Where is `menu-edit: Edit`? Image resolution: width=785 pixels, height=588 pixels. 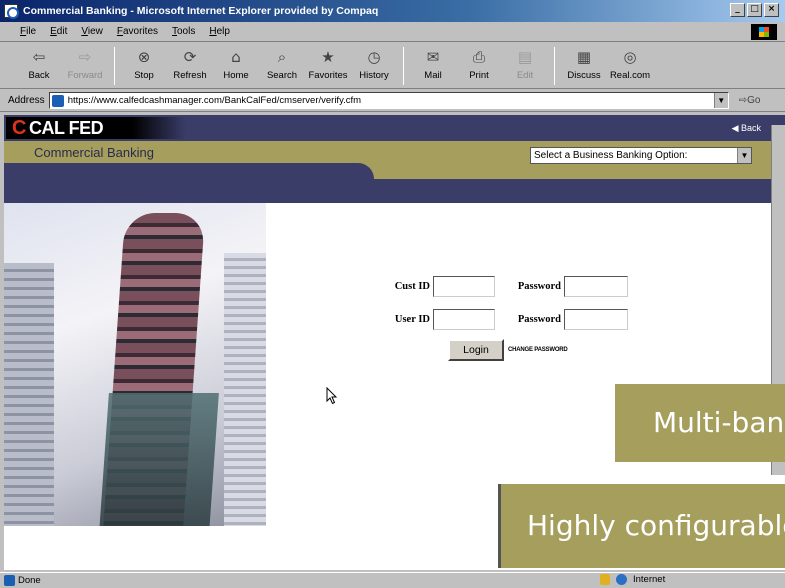 menu-edit: Edit is located at coordinates (58, 31).